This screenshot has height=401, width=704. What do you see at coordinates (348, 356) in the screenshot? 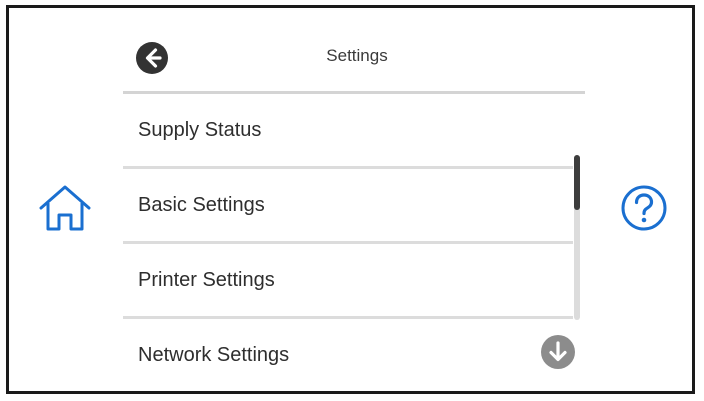
I see `menu-item-network-settings: Network Settings` at bounding box center [348, 356].